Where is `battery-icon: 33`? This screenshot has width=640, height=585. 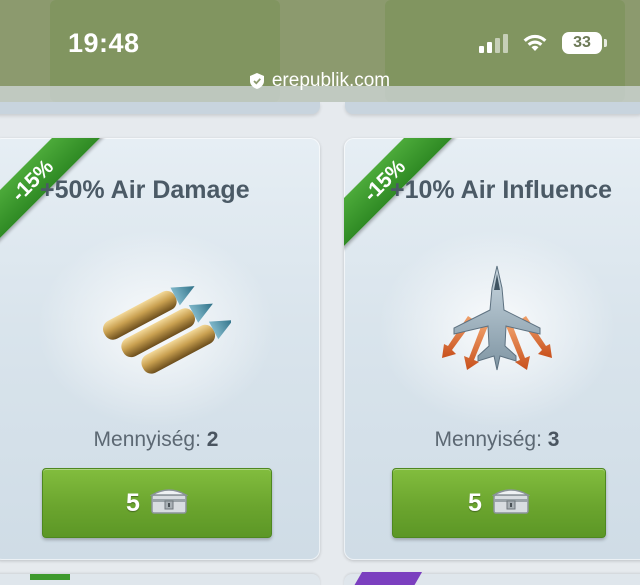
battery-icon: 33 is located at coordinates (584, 43).